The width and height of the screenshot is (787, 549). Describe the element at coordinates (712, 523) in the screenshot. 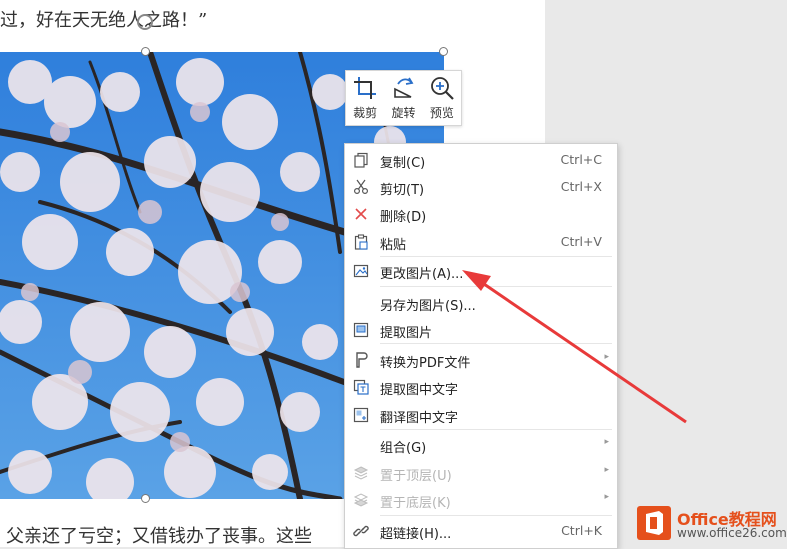

I see `watermark-logo: Office教程网 www.office26.com` at that location.